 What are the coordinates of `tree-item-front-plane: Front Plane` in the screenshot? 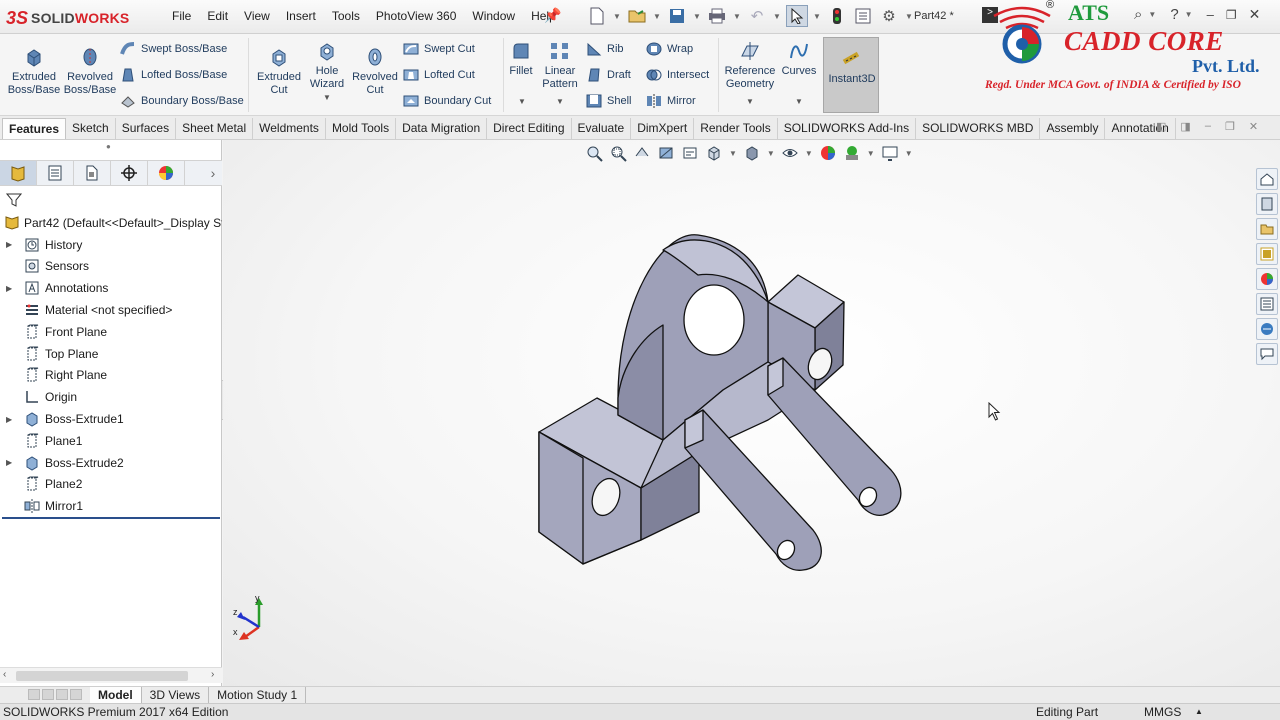 It's located at (111, 332).